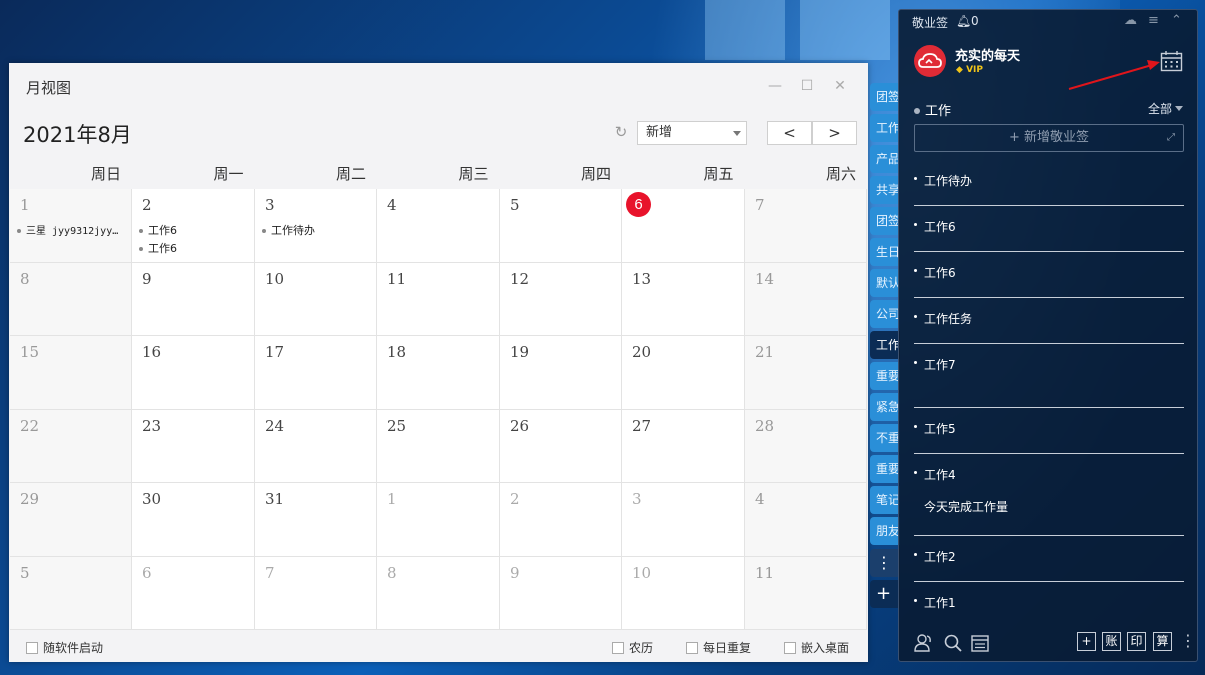  Describe the element at coordinates (438, 373) in the screenshot. I see `day-cell: 18` at that location.